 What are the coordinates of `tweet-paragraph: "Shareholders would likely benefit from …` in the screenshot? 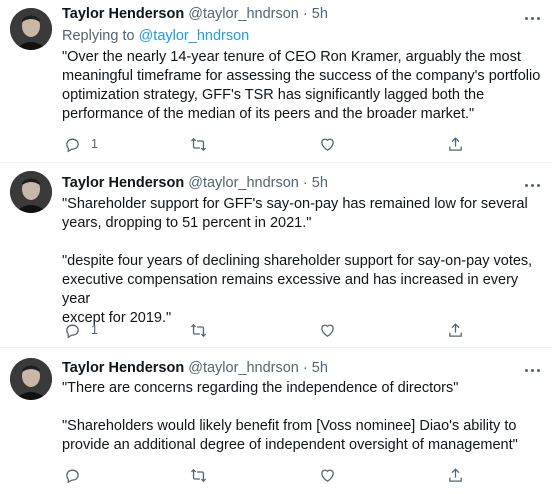 It's located at (290, 435).